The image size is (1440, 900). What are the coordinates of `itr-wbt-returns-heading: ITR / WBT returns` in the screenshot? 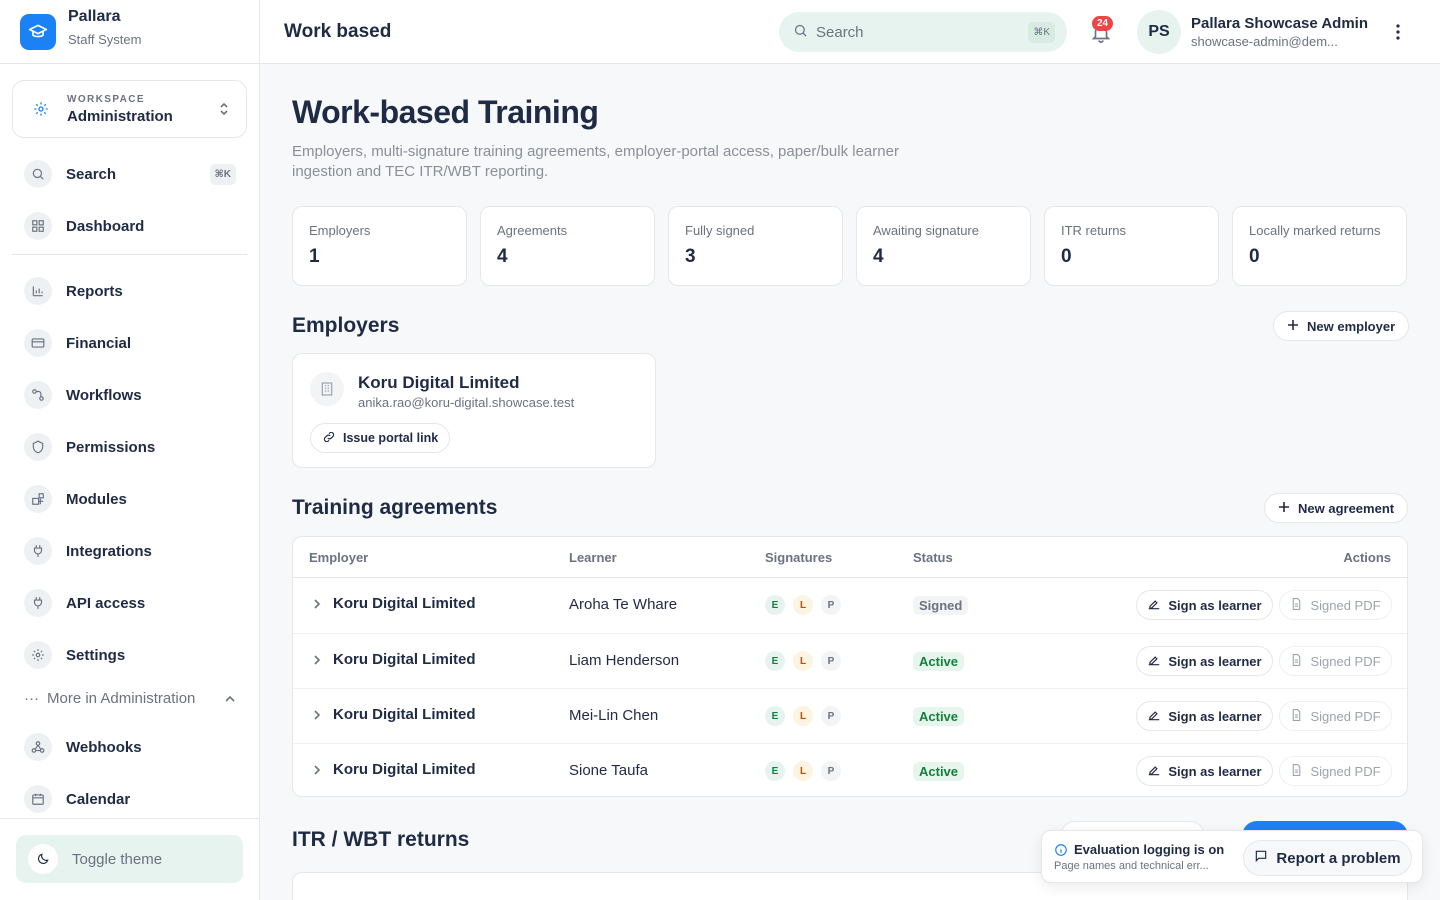 It's located at (381, 839).